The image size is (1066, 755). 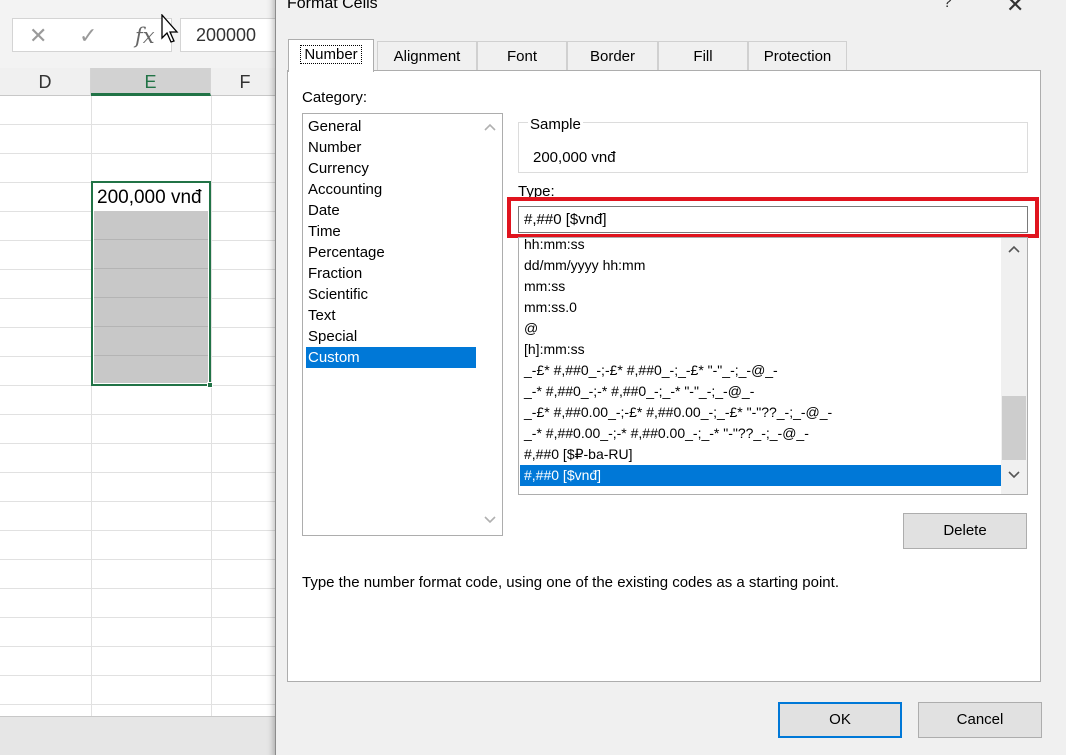 What do you see at coordinates (335, 97) in the screenshot?
I see `category-label: Category:` at bounding box center [335, 97].